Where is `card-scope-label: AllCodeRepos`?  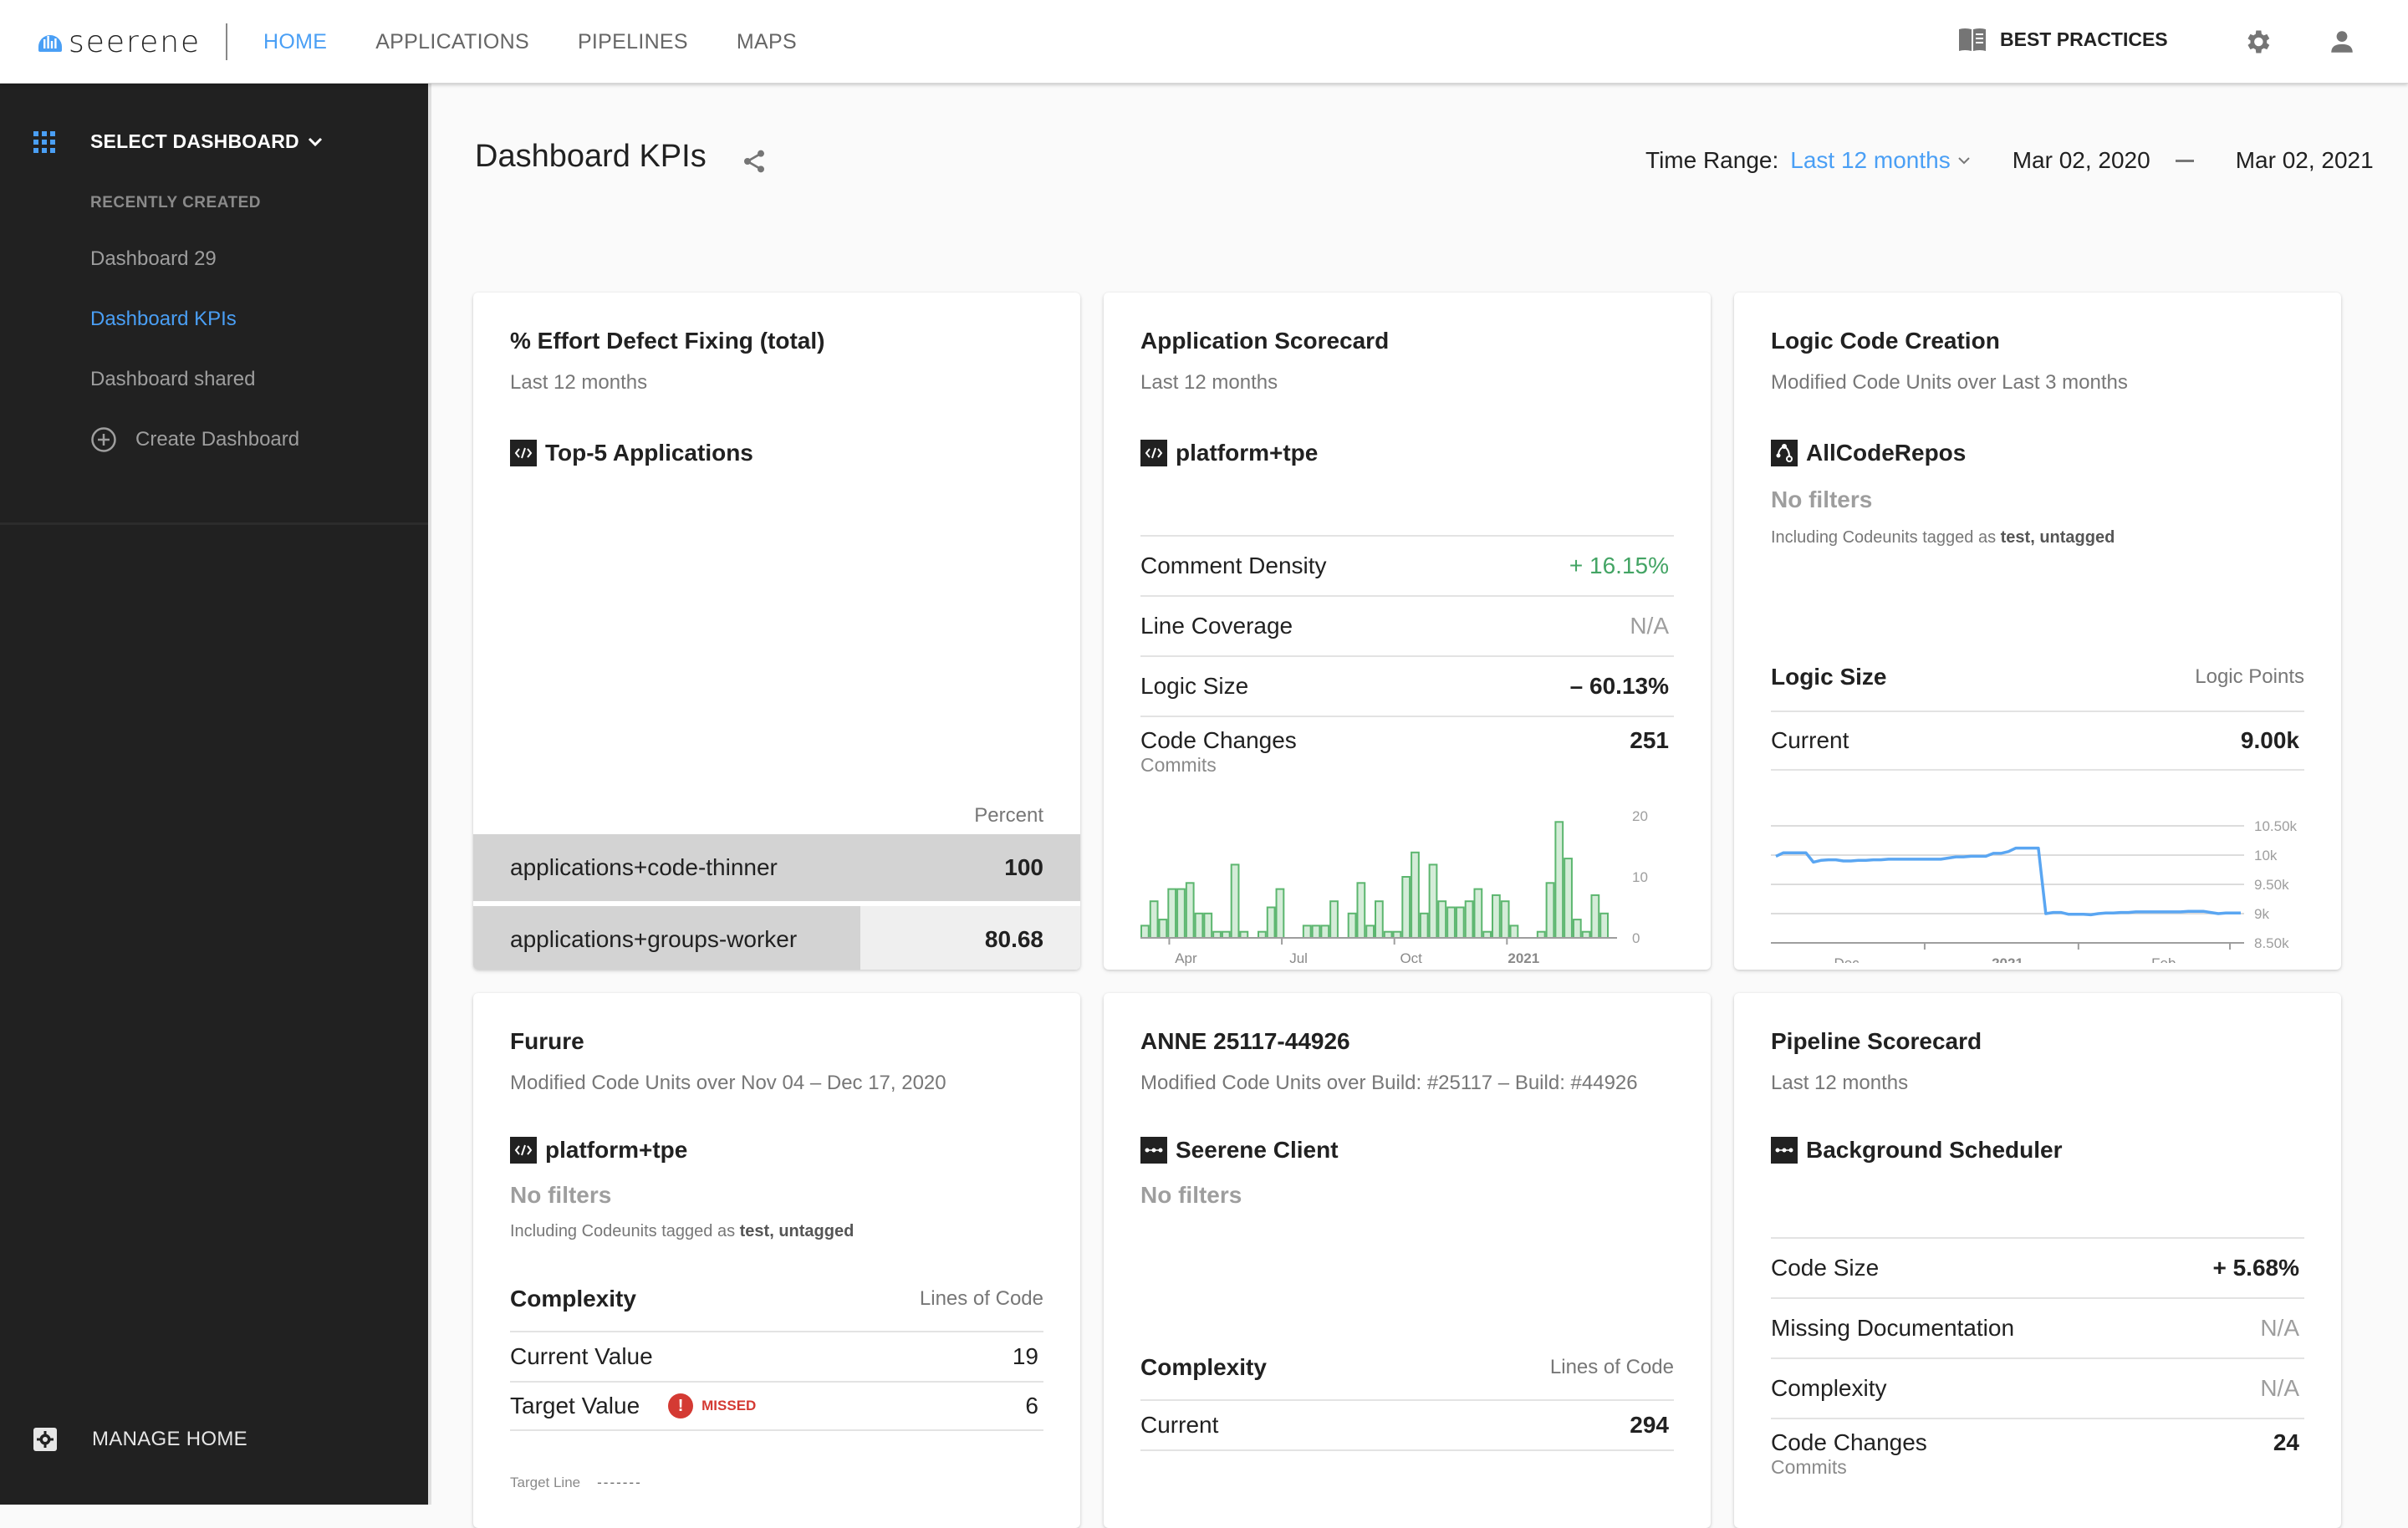 card-scope-label: AllCodeRepos is located at coordinates (1886, 453).